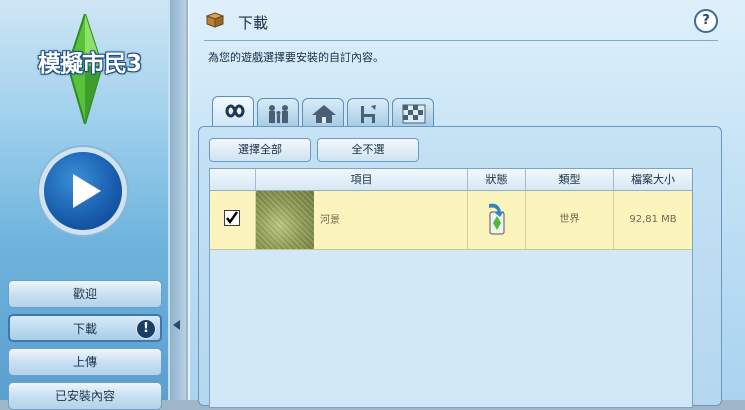 The height and width of the screenshot is (410, 745). I want to click on nav-uploads: 上傳, so click(85, 362).